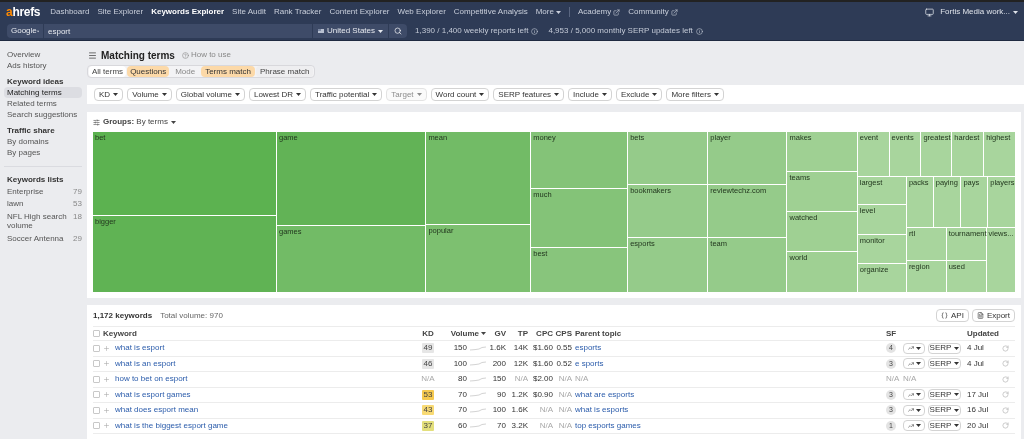  I want to click on parent-topic-link: what is esports, so click(602, 410).